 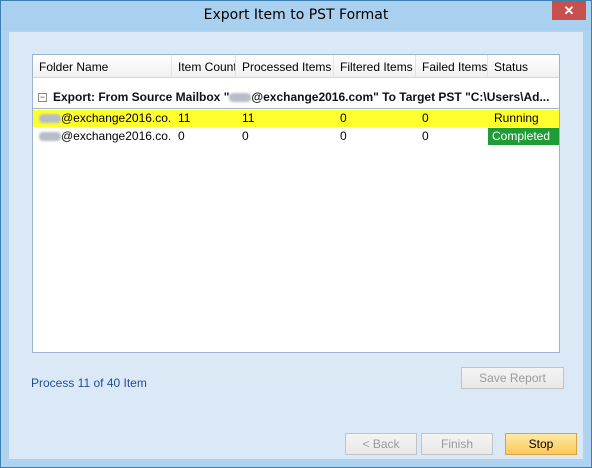 I want to click on column-header-folder-name: Folder Name, so click(x=102, y=66).